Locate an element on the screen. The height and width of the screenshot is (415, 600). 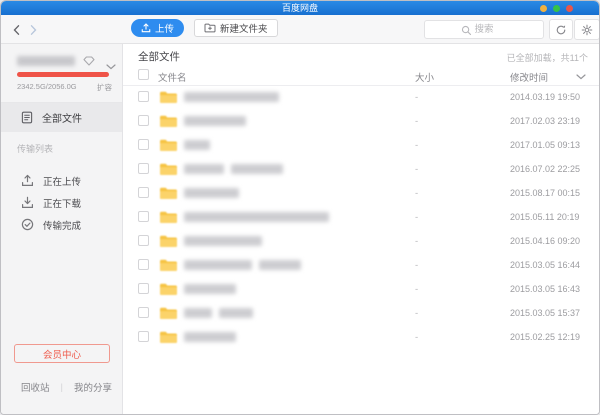
row-mtime: 2017.01.05 09:13 is located at coordinates (545, 145).